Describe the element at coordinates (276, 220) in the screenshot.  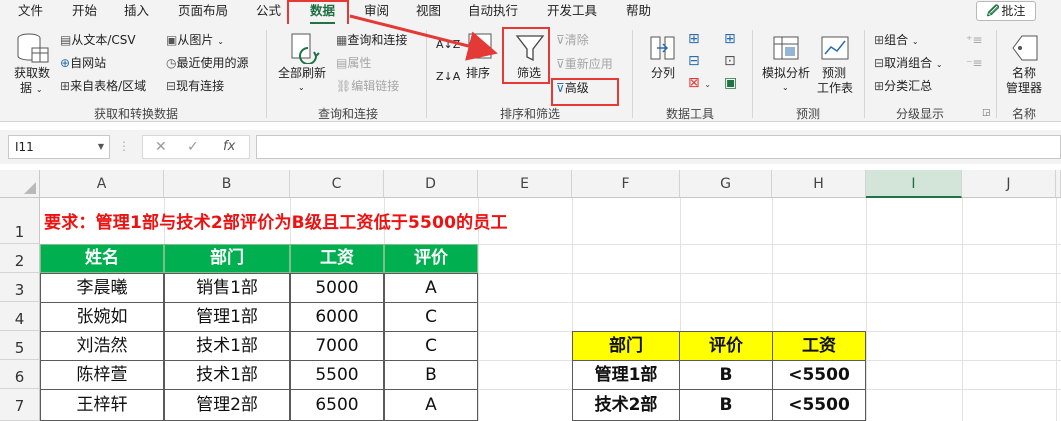
I see `requirement-text: 要求：管理1部与技术2部评价为B级且工资低于5500的员工` at that location.